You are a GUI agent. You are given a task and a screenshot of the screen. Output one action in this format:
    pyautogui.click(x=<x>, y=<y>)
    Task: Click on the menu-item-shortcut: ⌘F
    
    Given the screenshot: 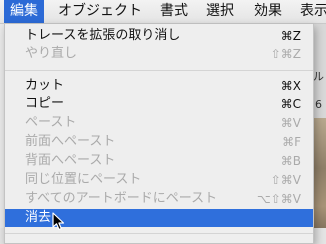 What is the action you would take?
    pyautogui.click(x=291, y=142)
    